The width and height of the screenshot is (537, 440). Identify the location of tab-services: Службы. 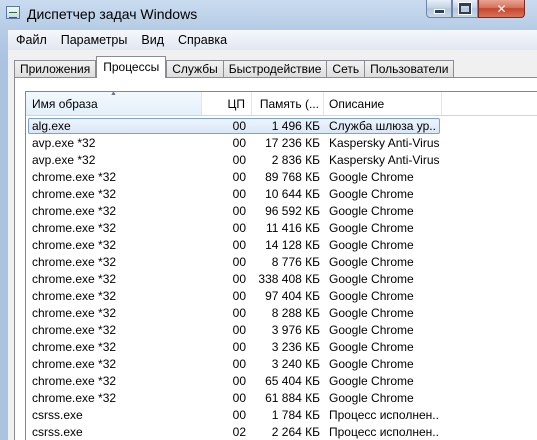
(195, 69).